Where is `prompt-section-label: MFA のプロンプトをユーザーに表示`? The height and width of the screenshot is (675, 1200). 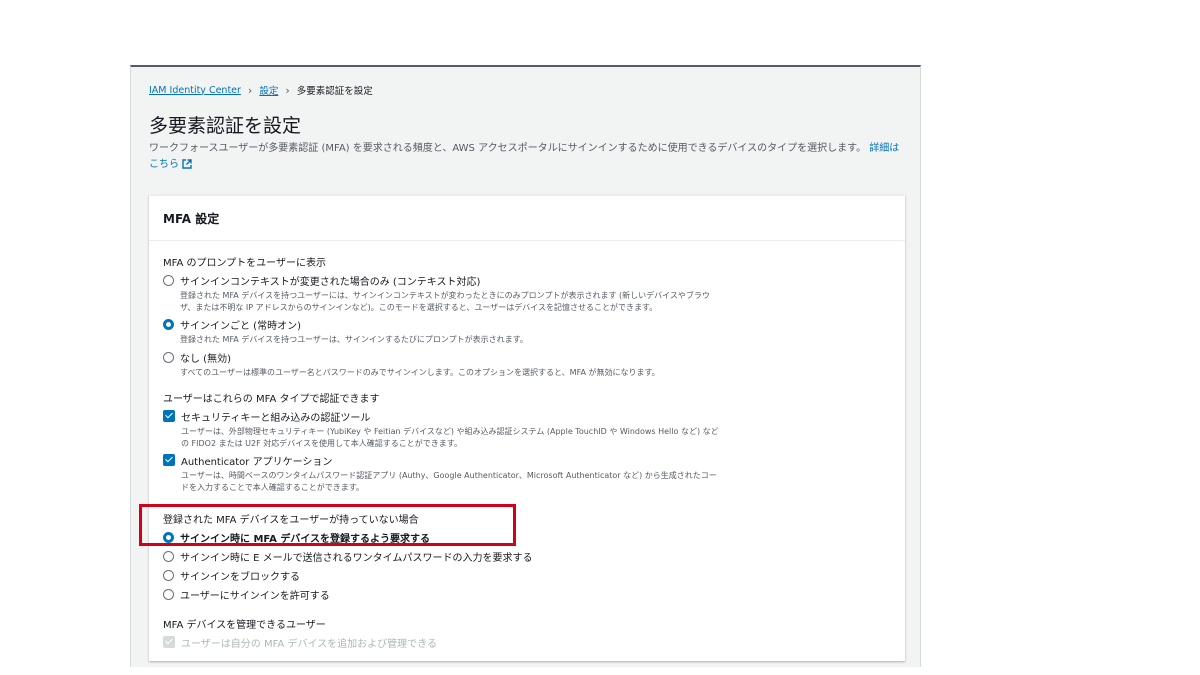
prompt-section-label: MFA のプロンプトをユーザーに表示 is located at coordinates (244, 263).